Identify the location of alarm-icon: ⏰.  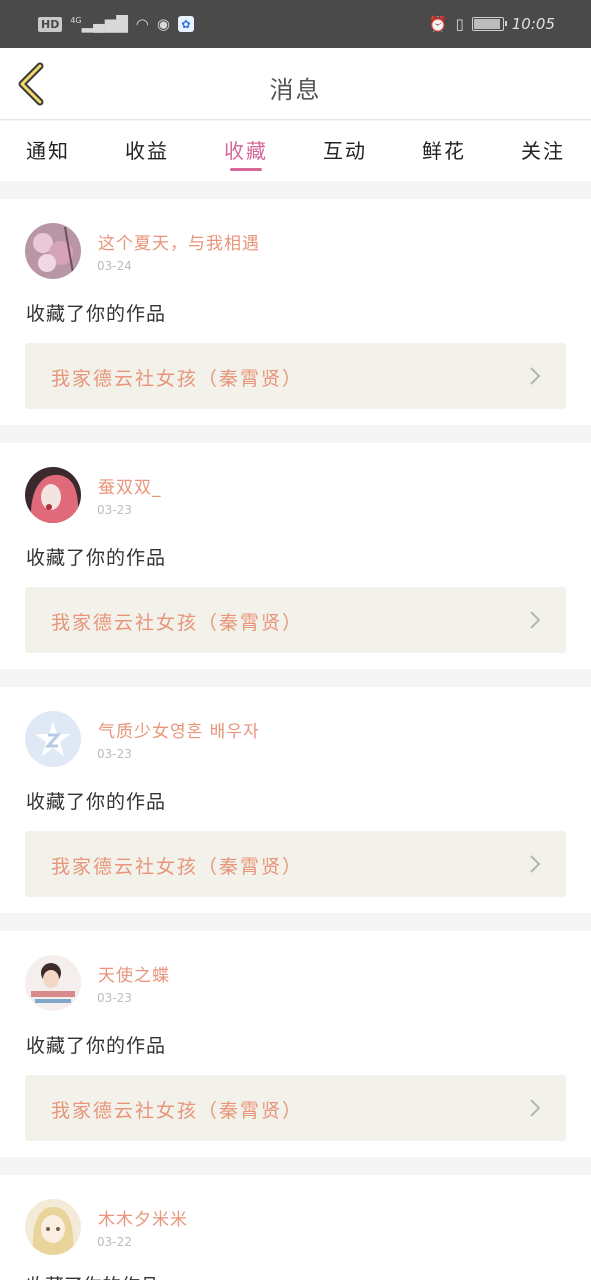
(438, 24).